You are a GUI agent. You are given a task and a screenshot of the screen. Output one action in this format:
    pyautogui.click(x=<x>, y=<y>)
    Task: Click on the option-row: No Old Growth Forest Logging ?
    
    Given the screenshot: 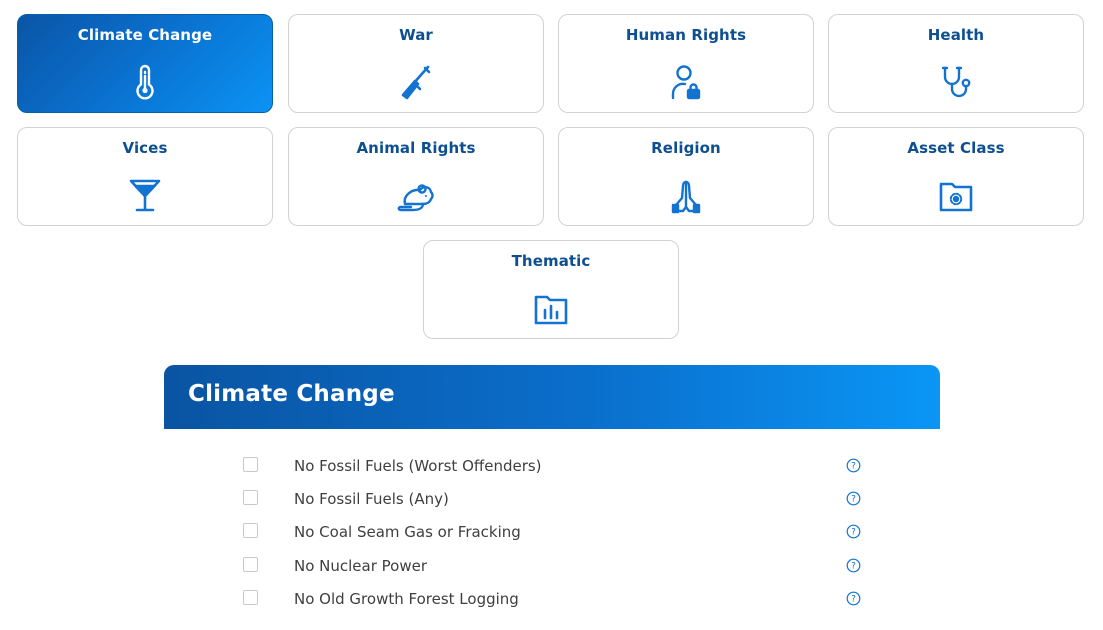 What is the action you would take?
    pyautogui.click(x=552, y=600)
    